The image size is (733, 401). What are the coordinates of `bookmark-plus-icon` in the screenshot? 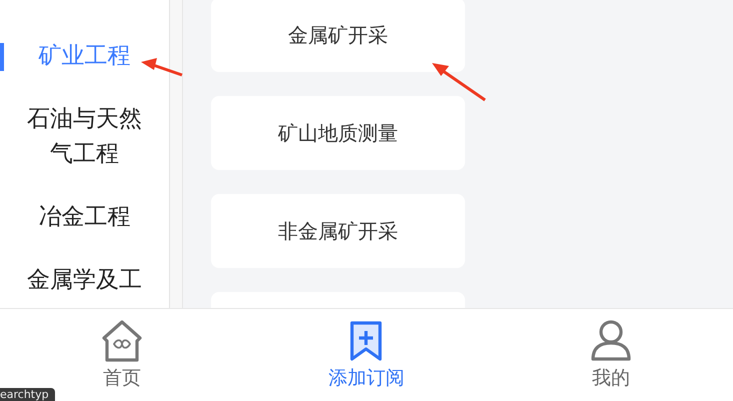 It's located at (366, 341).